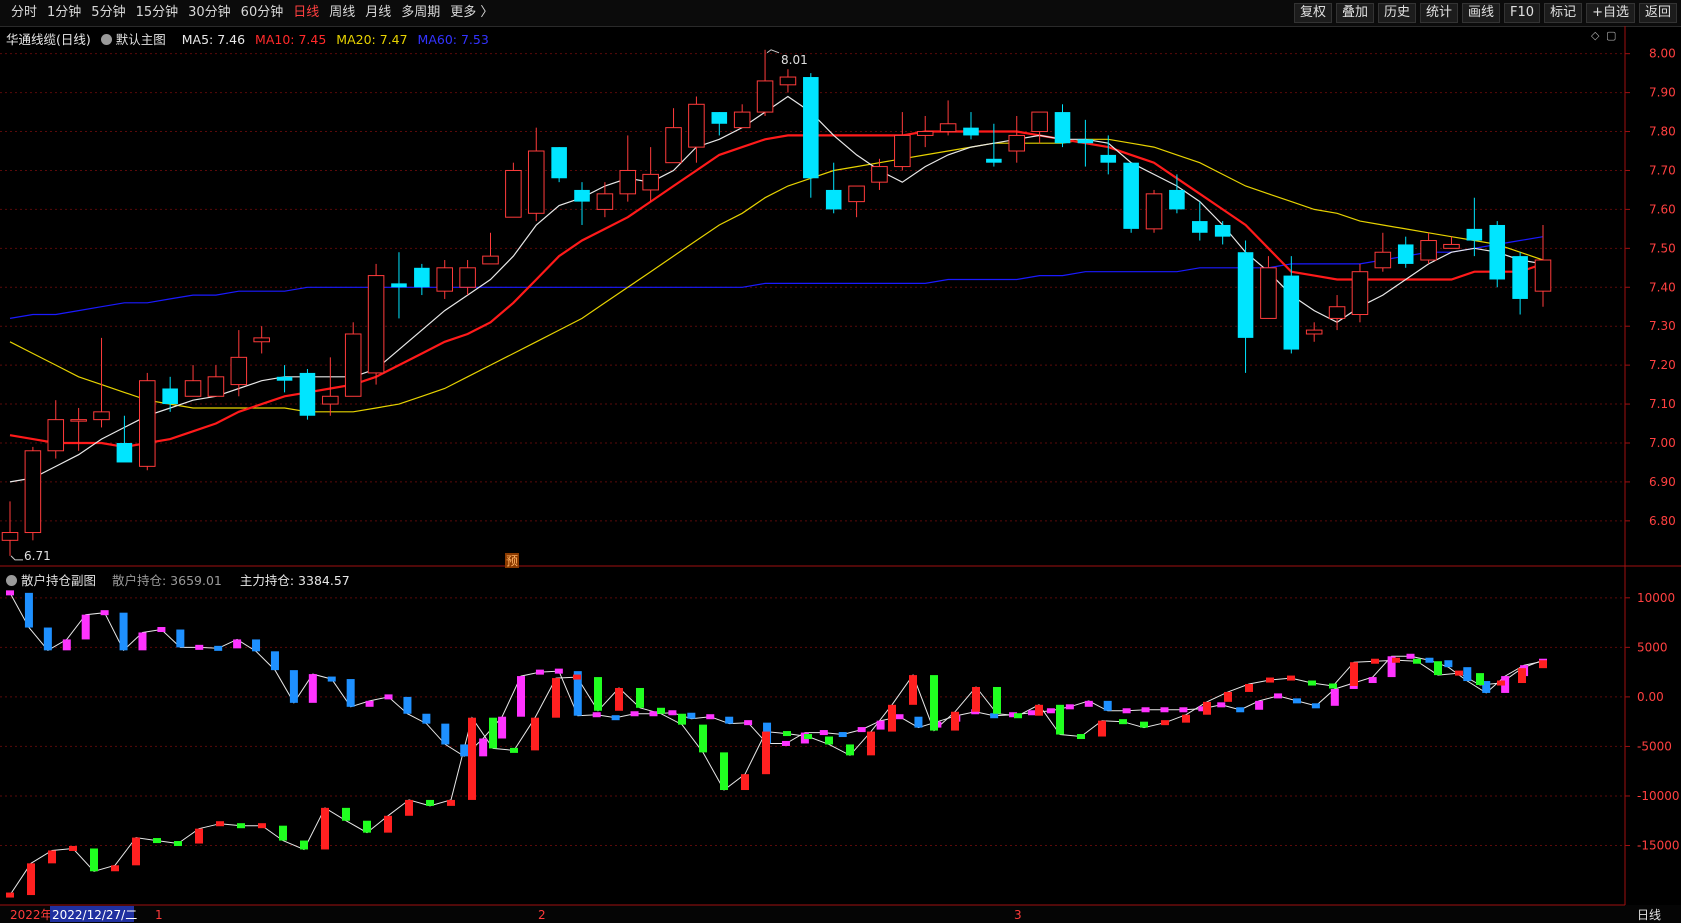 This screenshot has height=923, width=1681. Describe the element at coordinates (31, 915) in the screenshot. I see `year-prefix: 2022年` at that location.